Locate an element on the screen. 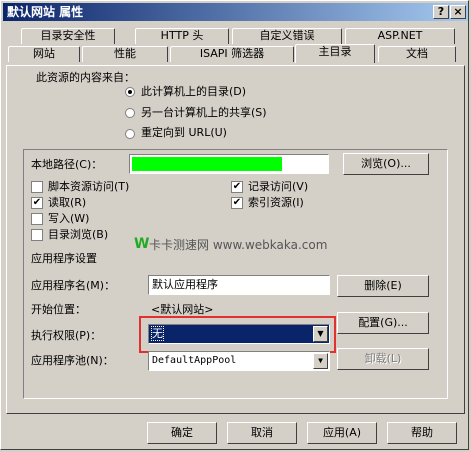 The image size is (471, 452). radio-local-dir-label: 此计算机上的目录(D) is located at coordinates (193, 92).